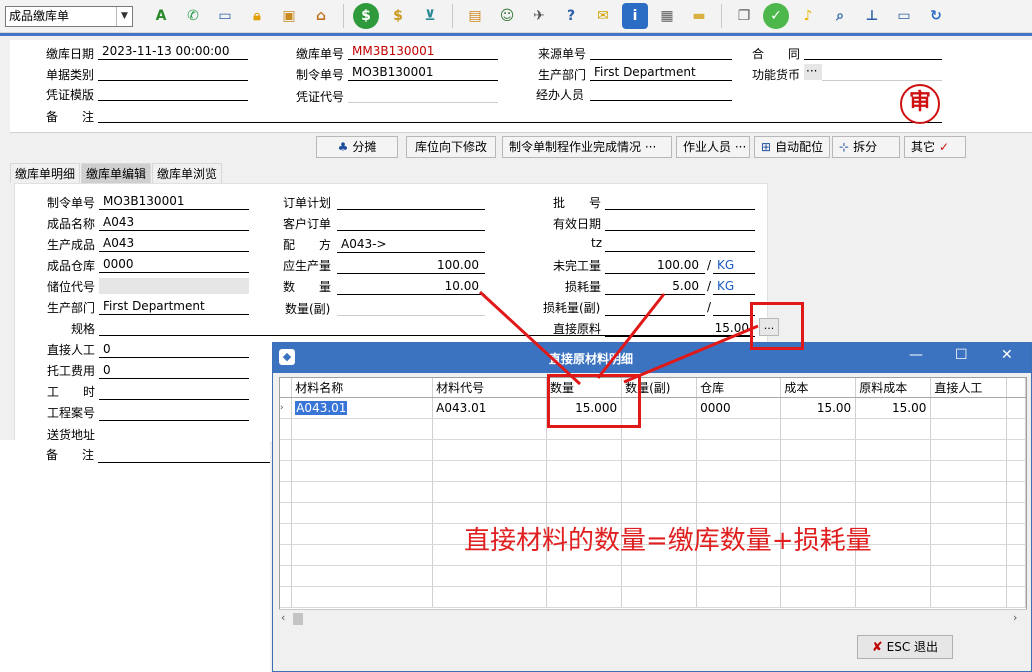 This screenshot has height=672, width=1032. Describe the element at coordinates (739, 388) in the screenshot. I see `col-header: 仓库` at that location.